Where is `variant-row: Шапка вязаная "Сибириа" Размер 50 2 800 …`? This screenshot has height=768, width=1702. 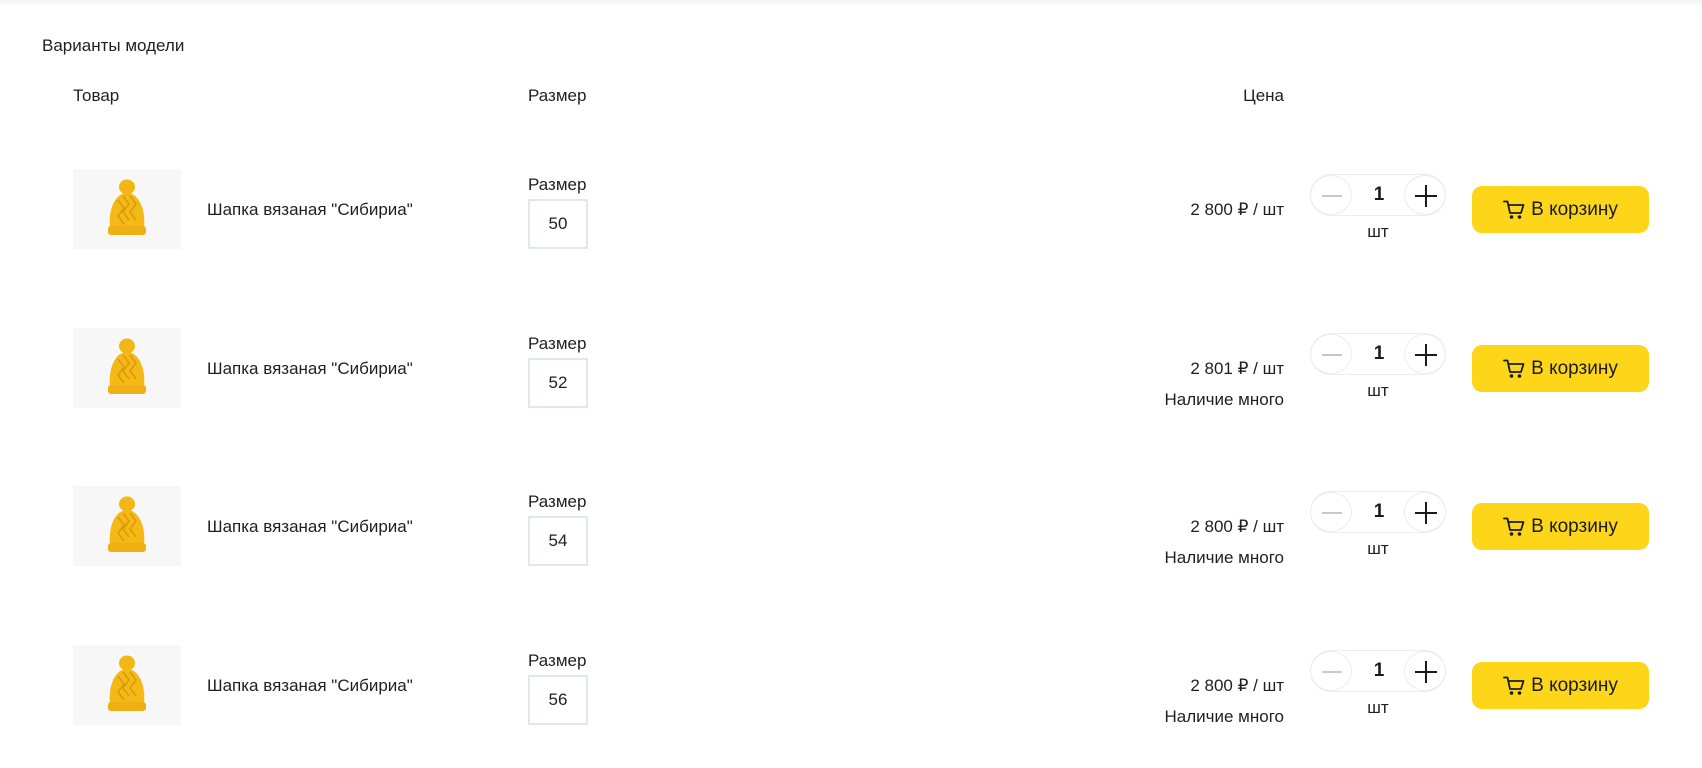 variant-row: Шапка вязаная "Сибириа" Размер 50 2 800 … is located at coordinates (851, 214).